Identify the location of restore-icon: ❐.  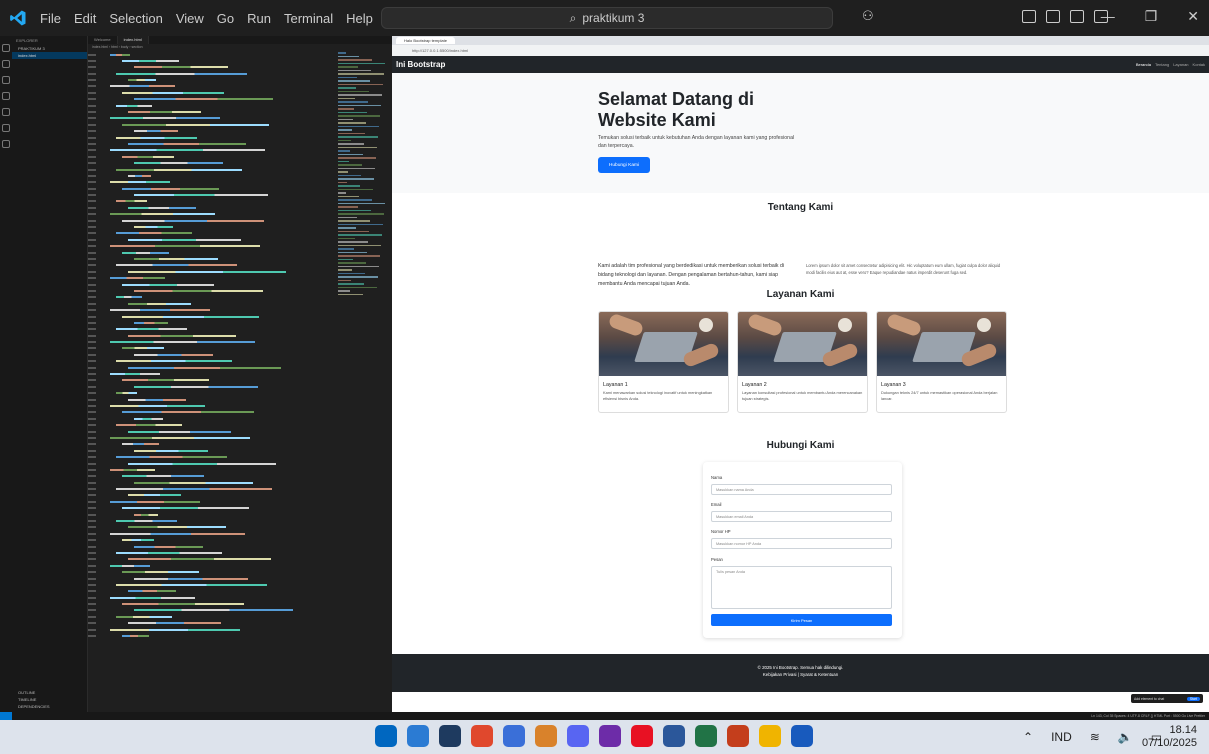
(1151, 16).